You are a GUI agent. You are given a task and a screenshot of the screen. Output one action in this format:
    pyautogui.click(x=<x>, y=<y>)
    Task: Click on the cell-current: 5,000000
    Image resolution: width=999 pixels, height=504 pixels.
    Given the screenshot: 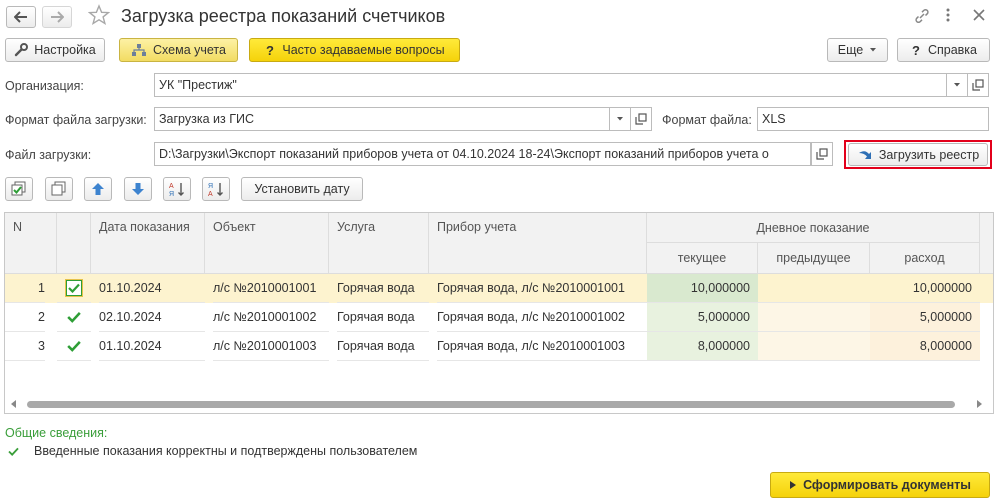 What is the action you would take?
    pyautogui.click(x=702, y=317)
    